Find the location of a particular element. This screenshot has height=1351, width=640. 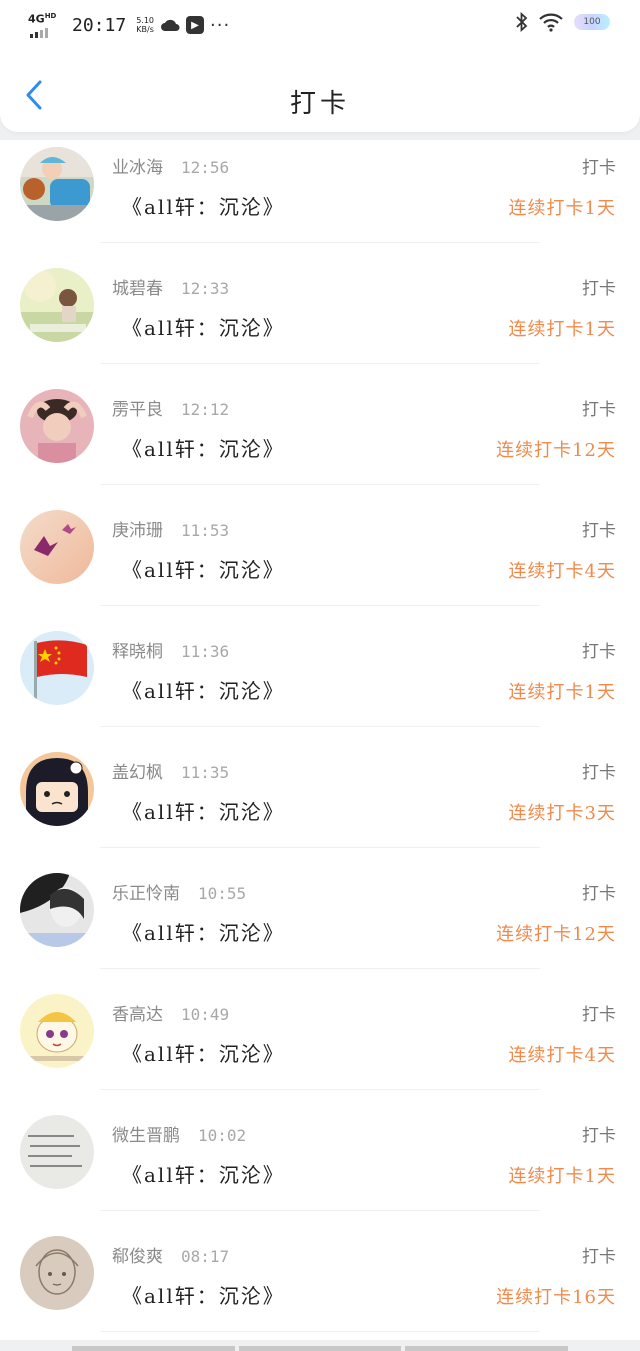

checkin-time: 10:02 is located at coordinates (222, 1135).